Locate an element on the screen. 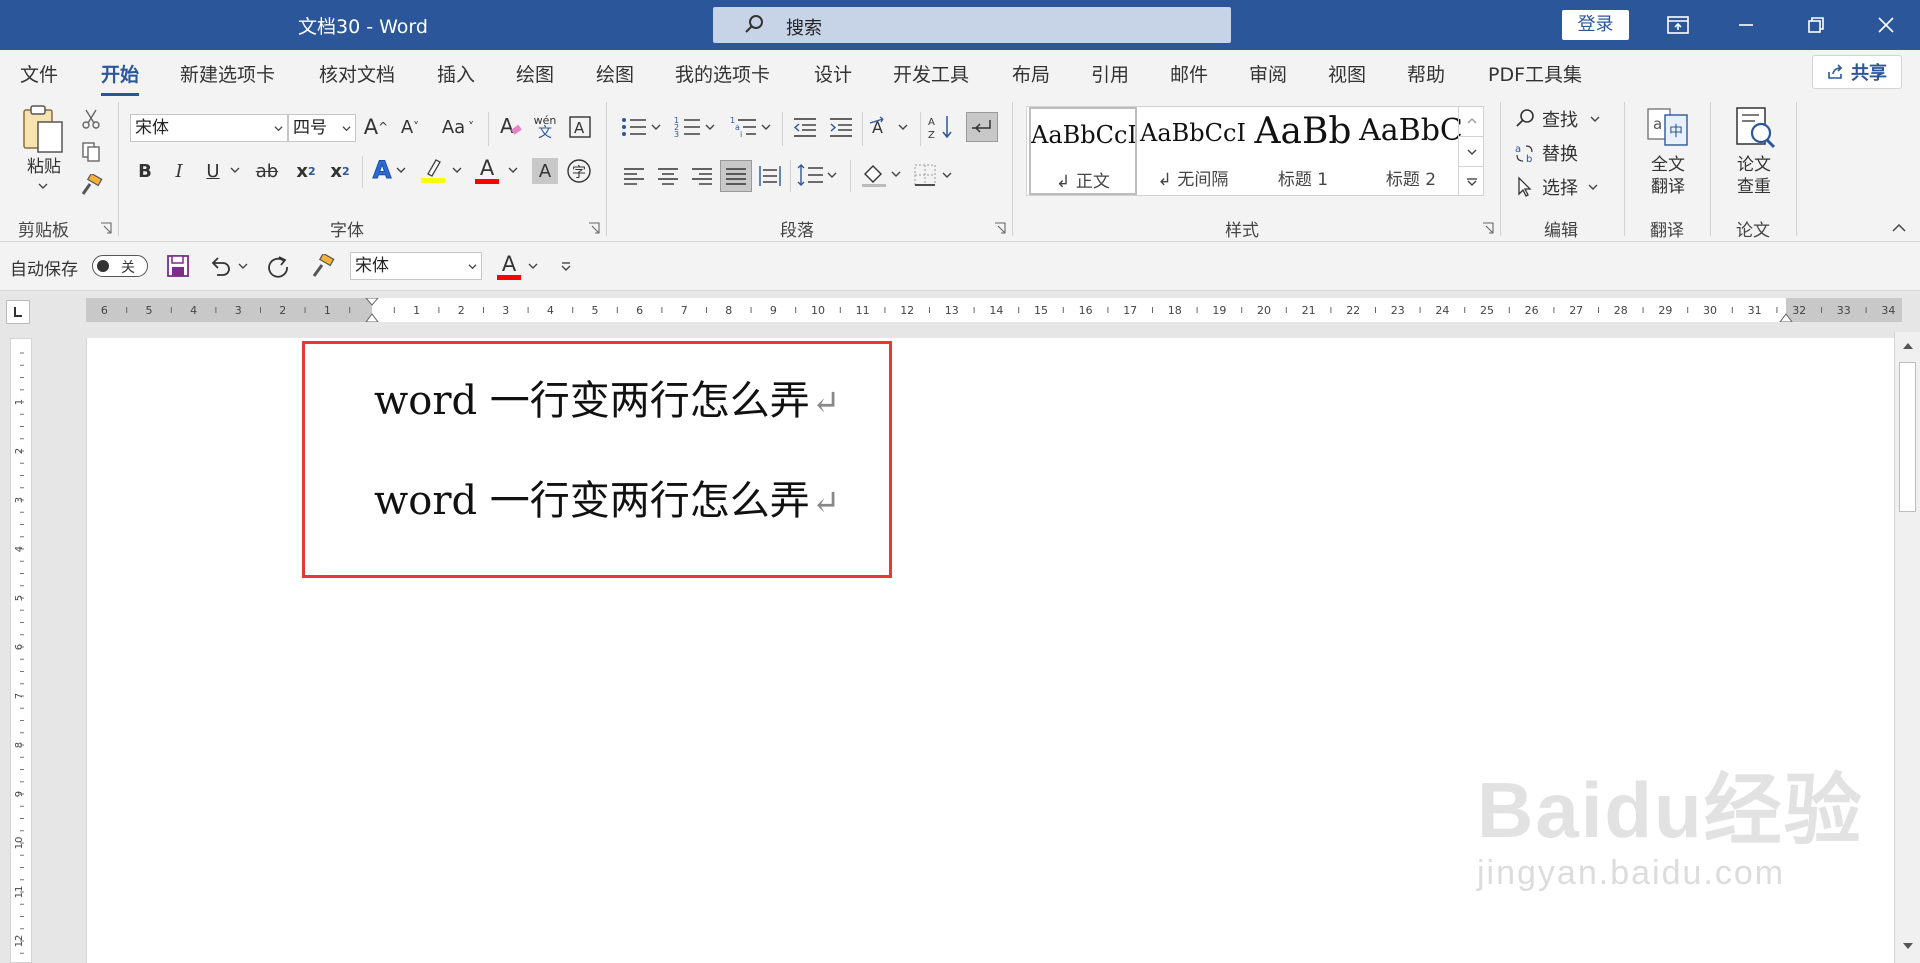 The image size is (1920, 963). shading-button is located at coordinates (883, 175).